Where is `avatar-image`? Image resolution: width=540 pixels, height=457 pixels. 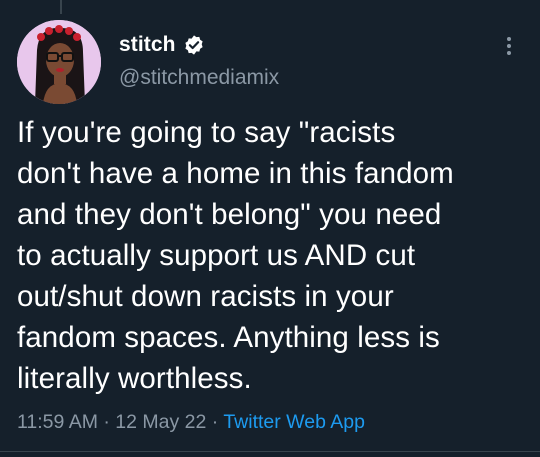
avatar-image is located at coordinates (59, 62).